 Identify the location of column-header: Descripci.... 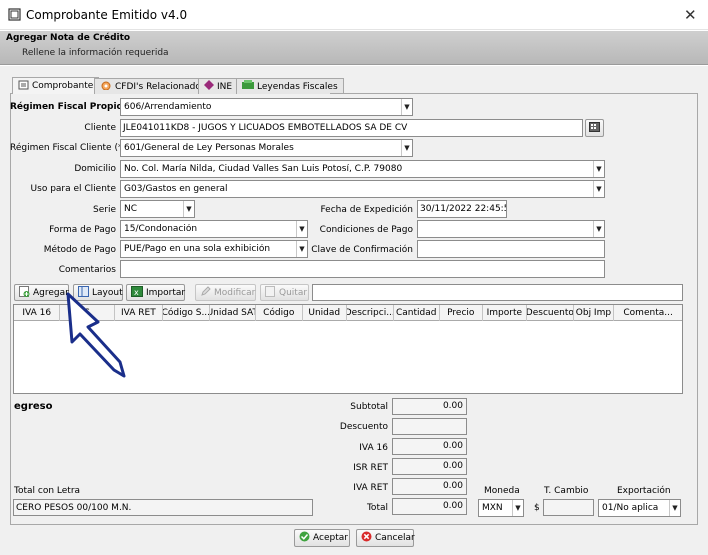
(370, 313).